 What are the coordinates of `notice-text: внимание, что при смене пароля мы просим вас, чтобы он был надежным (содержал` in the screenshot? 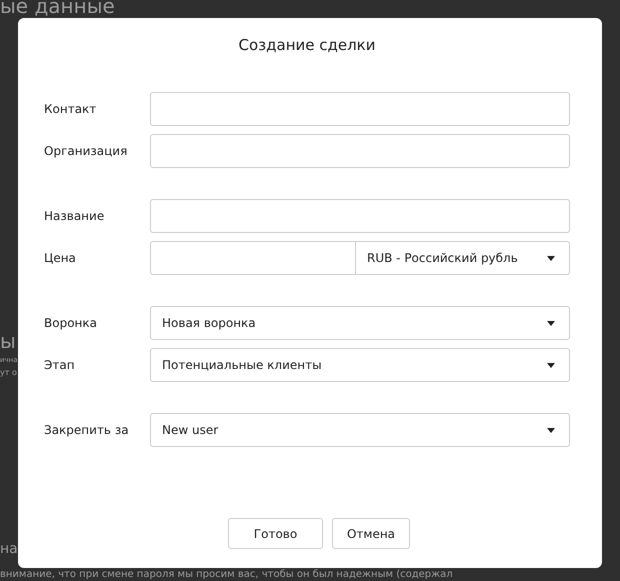 It's located at (226, 575).